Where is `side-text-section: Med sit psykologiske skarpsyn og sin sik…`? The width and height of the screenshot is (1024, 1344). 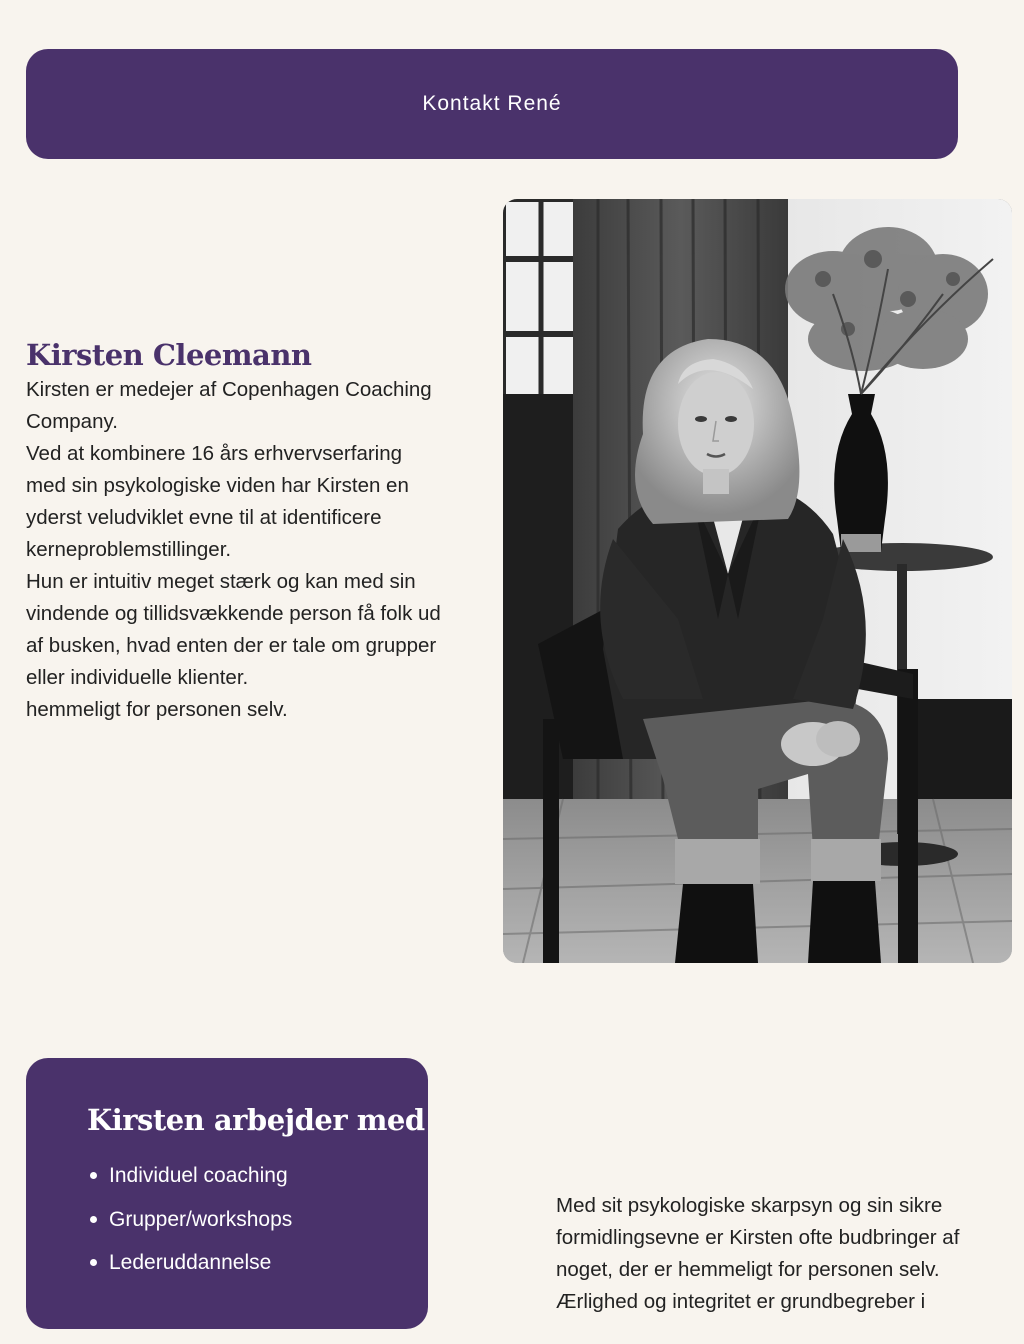
side-text-section: Med sit psykologiske skarpsyn og sin sik… is located at coordinates (761, 1254).